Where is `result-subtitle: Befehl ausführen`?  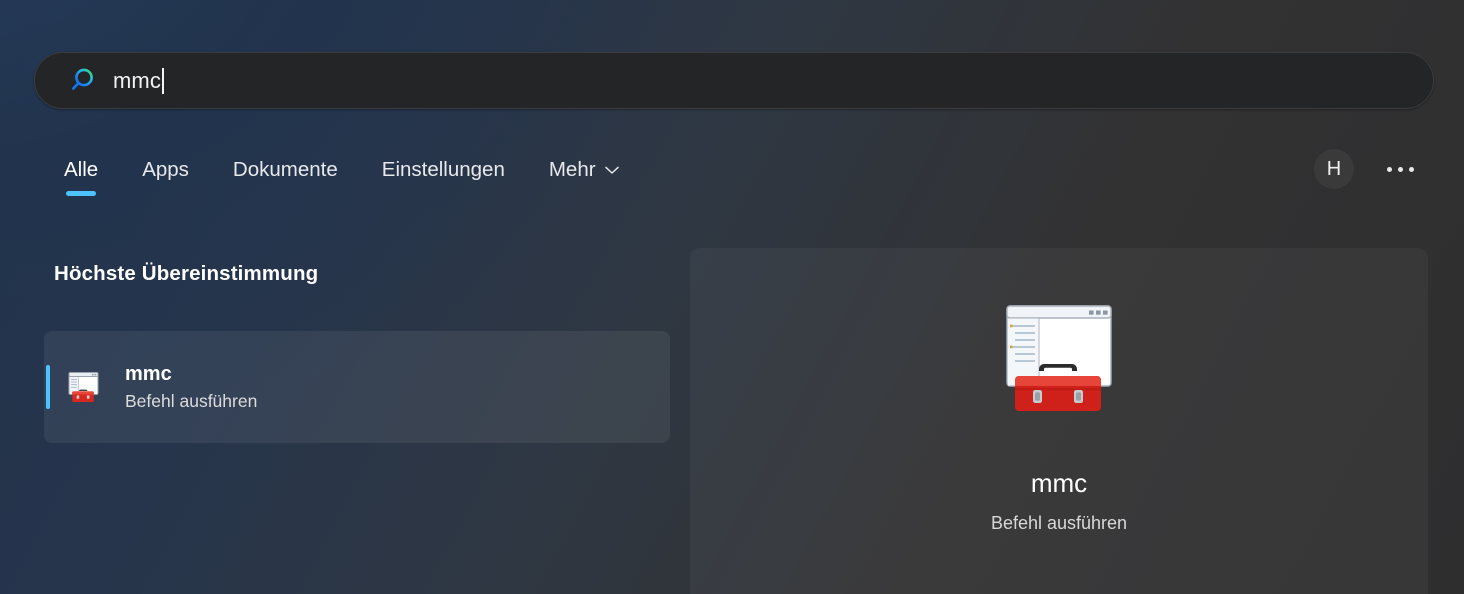
result-subtitle: Befehl ausführen is located at coordinates (191, 401).